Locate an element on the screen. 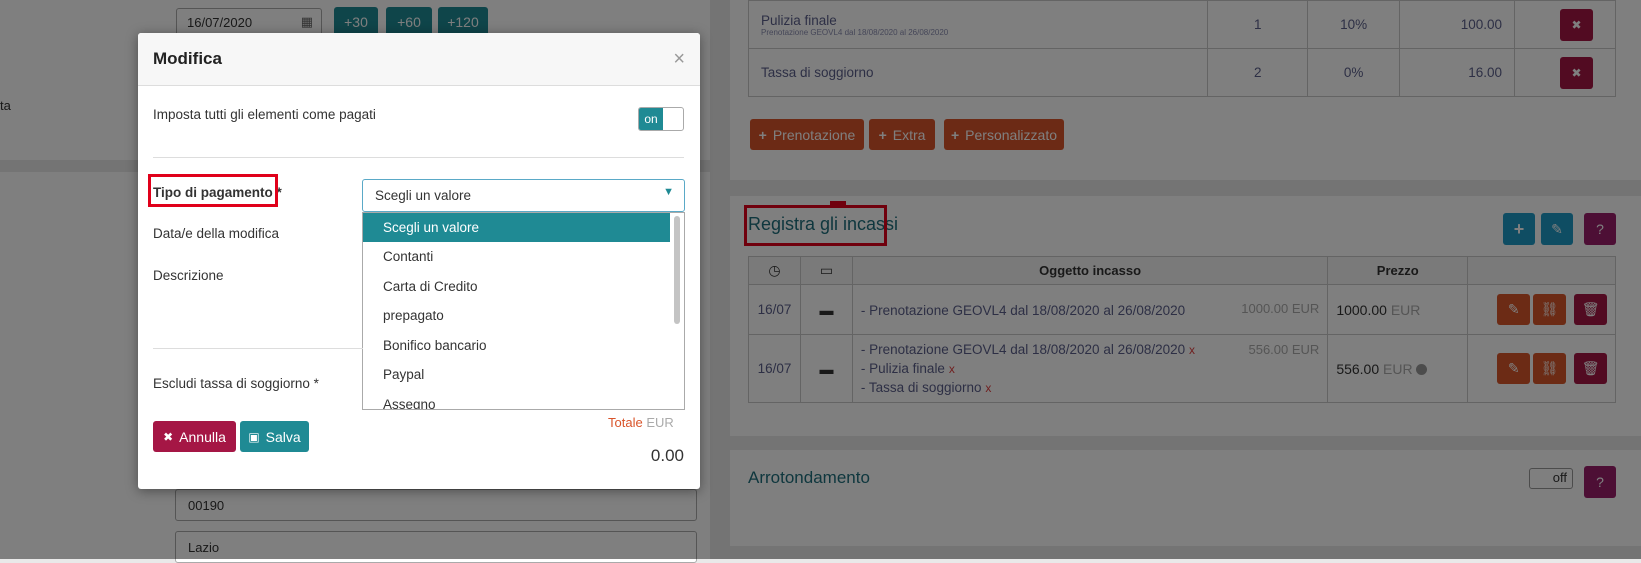 This screenshot has height=563, width=1641. cancel-button: ✖ Annulla is located at coordinates (194, 436).